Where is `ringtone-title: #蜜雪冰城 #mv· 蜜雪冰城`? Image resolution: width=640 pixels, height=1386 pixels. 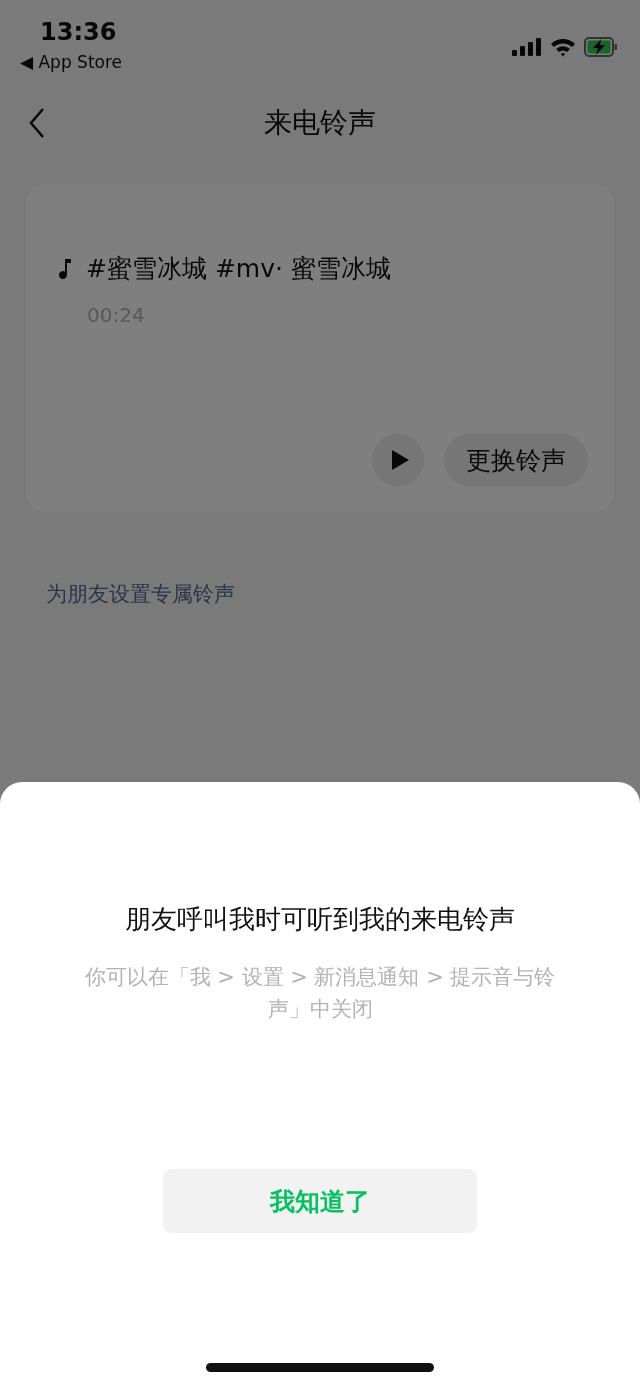 ringtone-title: #蜜雪冰城 #mv· 蜜雪冰城 is located at coordinates (238, 269).